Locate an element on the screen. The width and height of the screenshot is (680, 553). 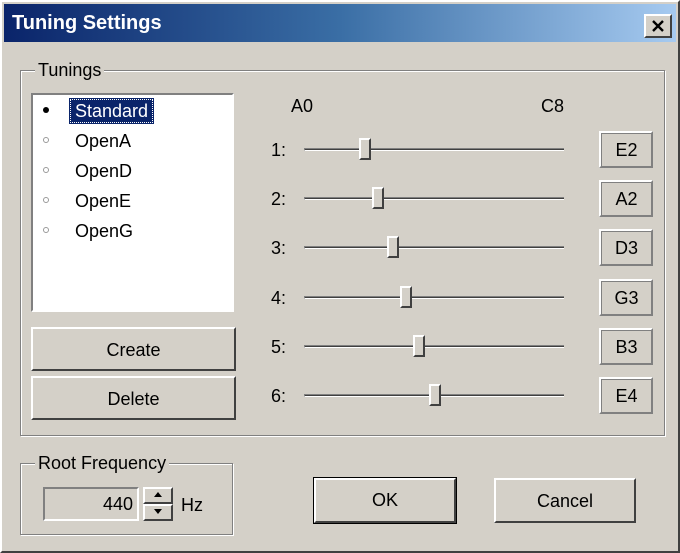
window-title: Tuning Settings is located at coordinates (87, 23).